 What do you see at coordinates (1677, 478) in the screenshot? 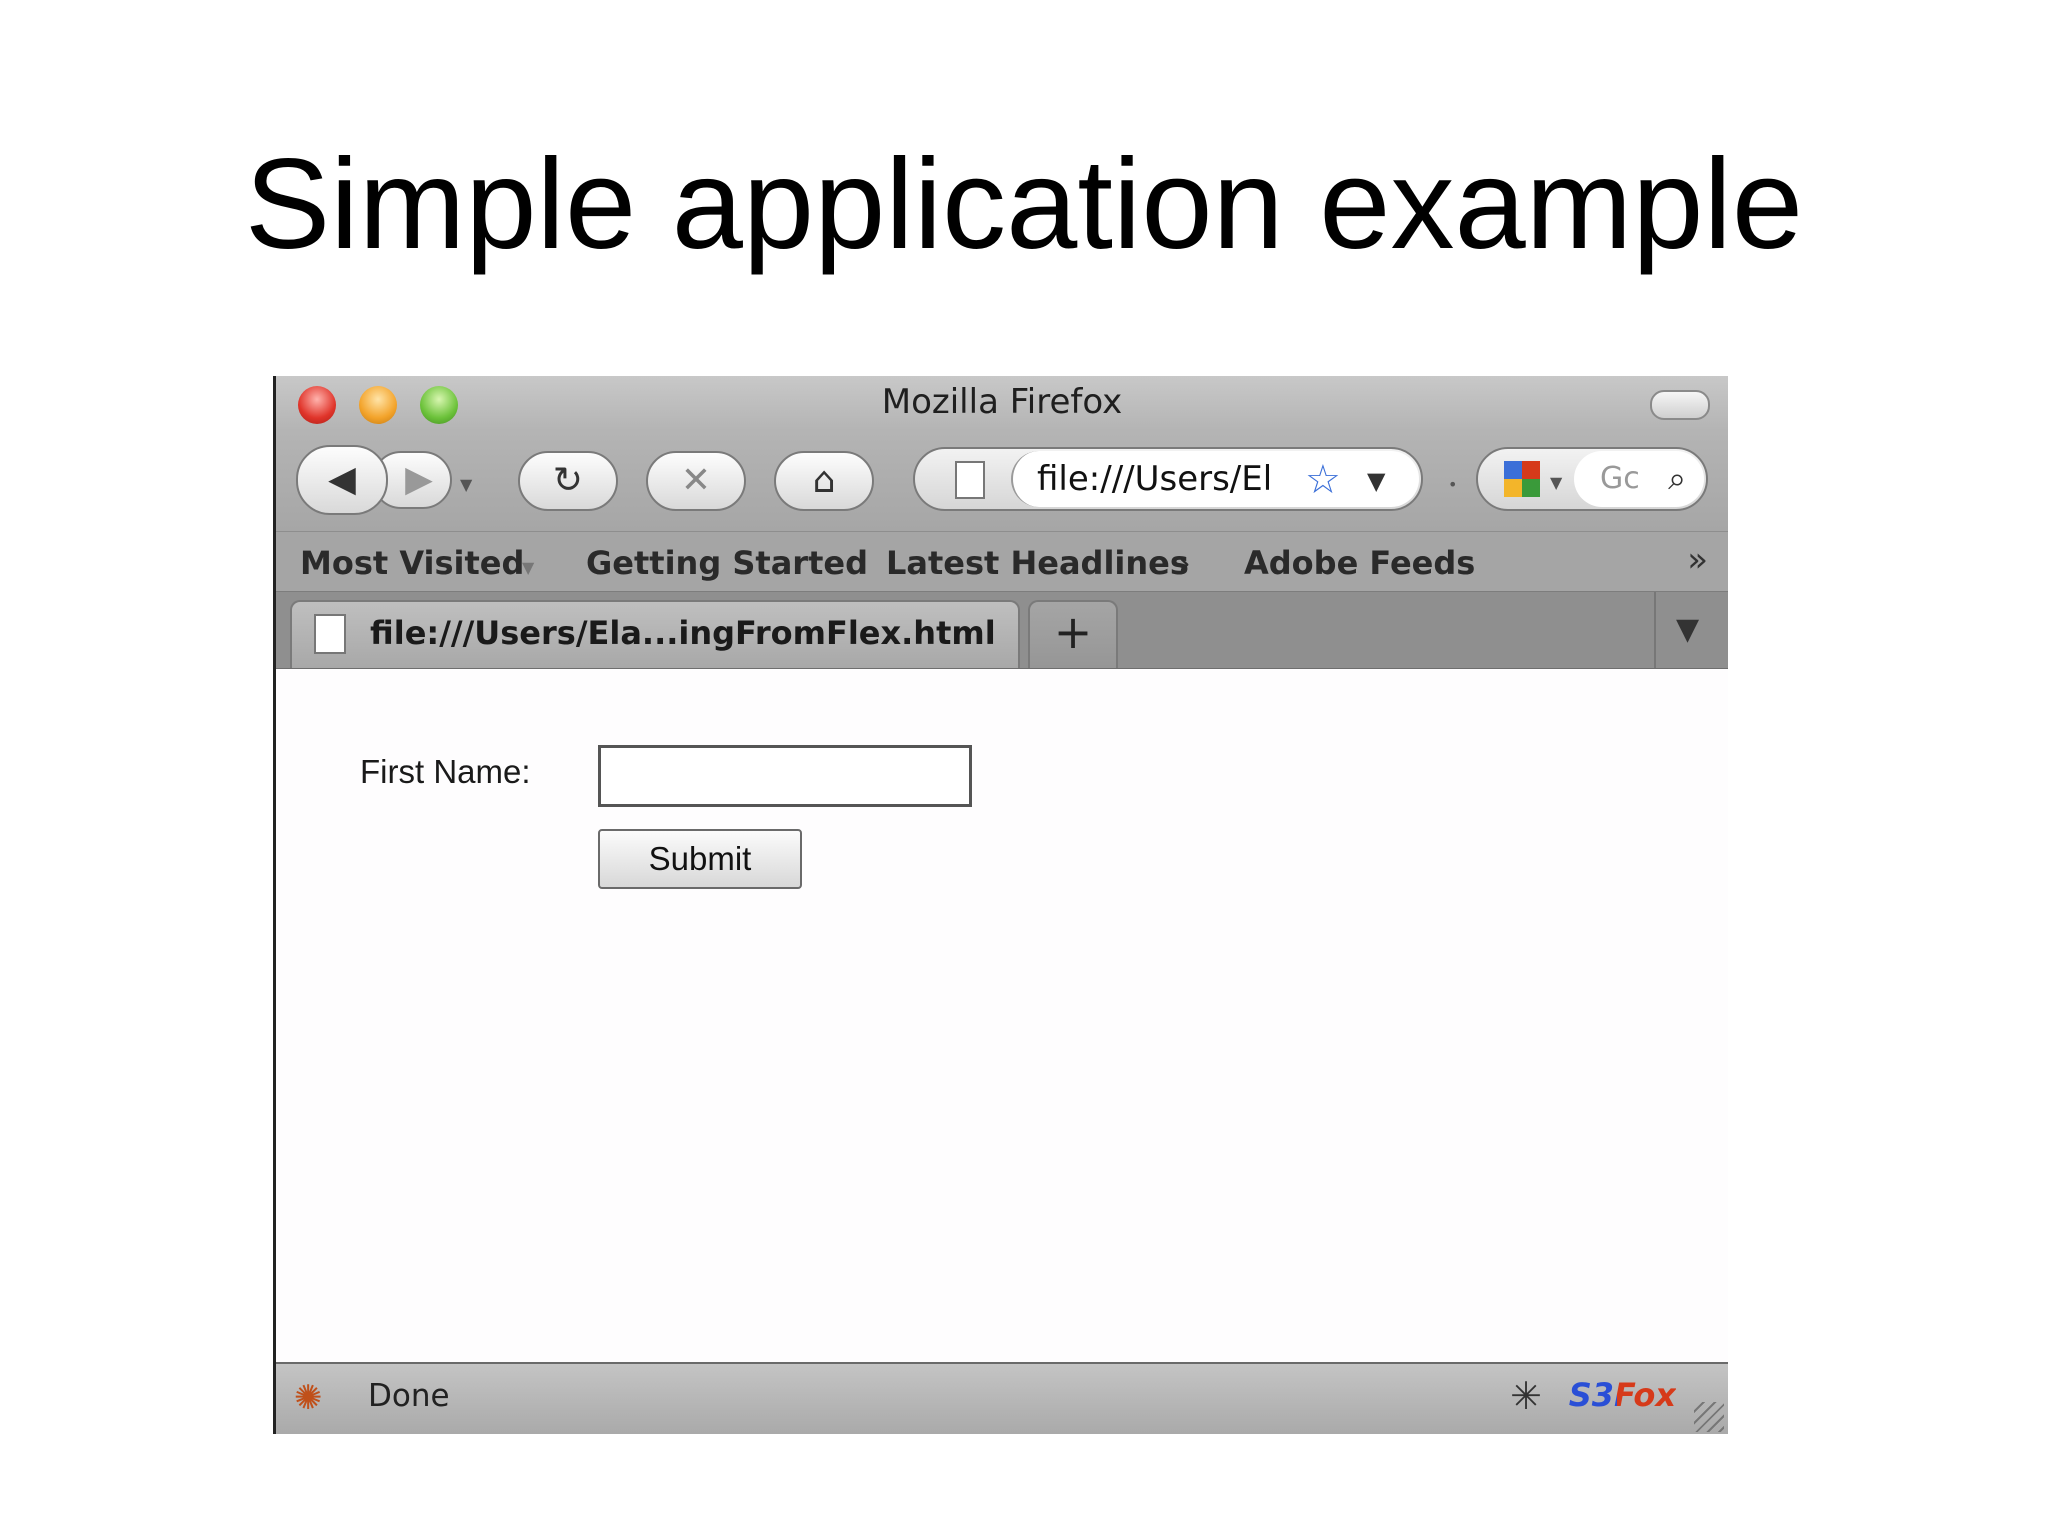
I see `search-icon: ⌕` at bounding box center [1677, 478].